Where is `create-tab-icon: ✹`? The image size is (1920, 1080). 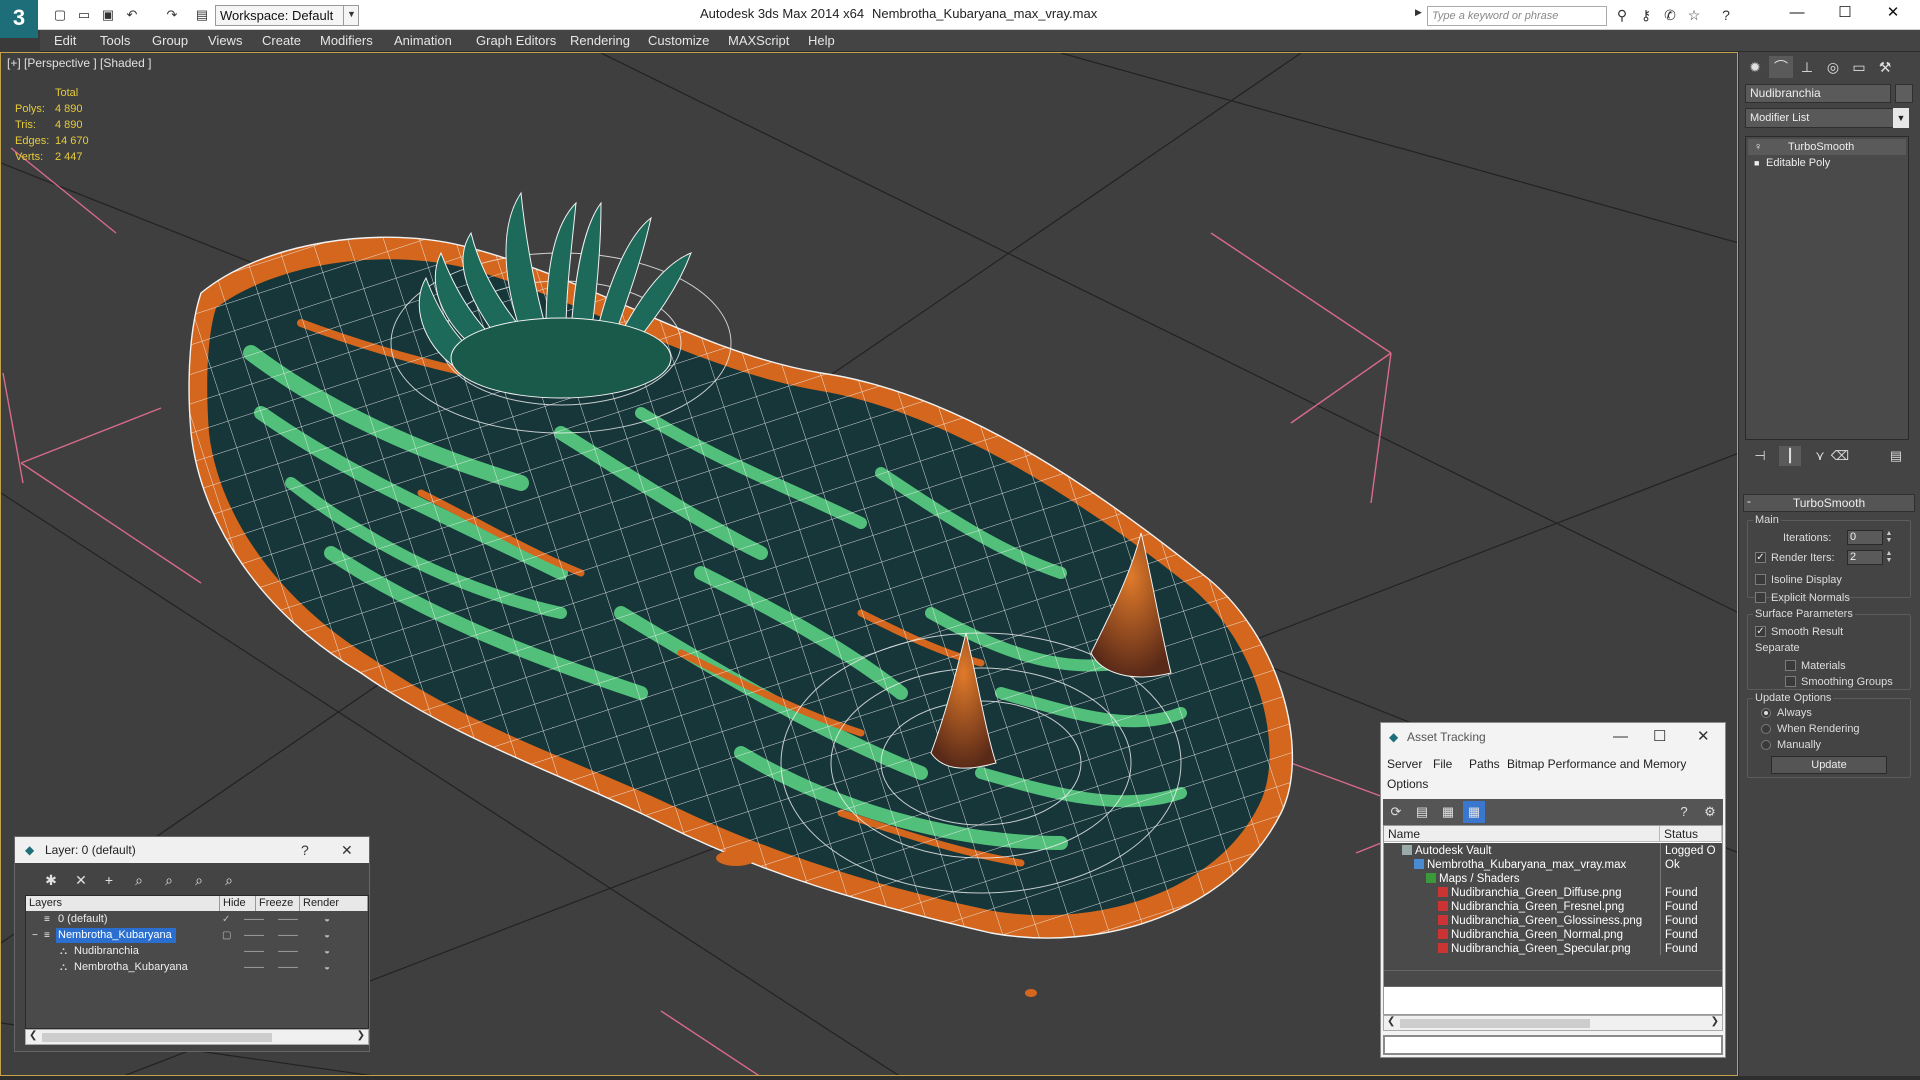
create-tab-icon: ✹ is located at coordinates (1755, 67).